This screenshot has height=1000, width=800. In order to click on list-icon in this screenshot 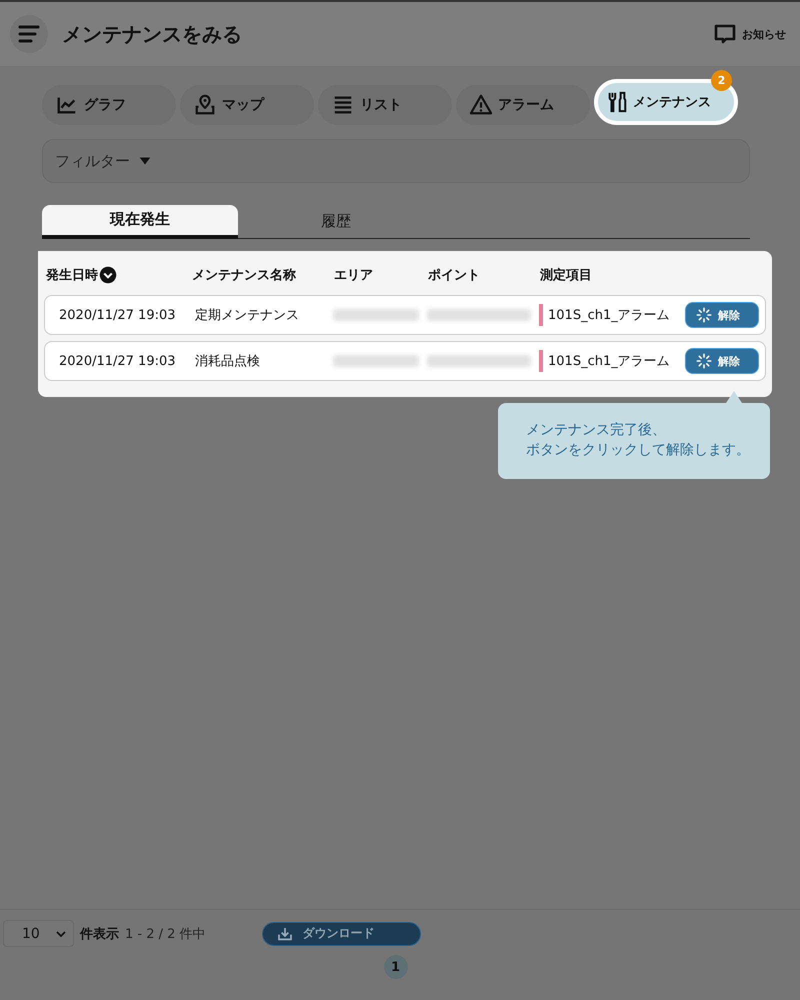, I will do `click(343, 105)`.